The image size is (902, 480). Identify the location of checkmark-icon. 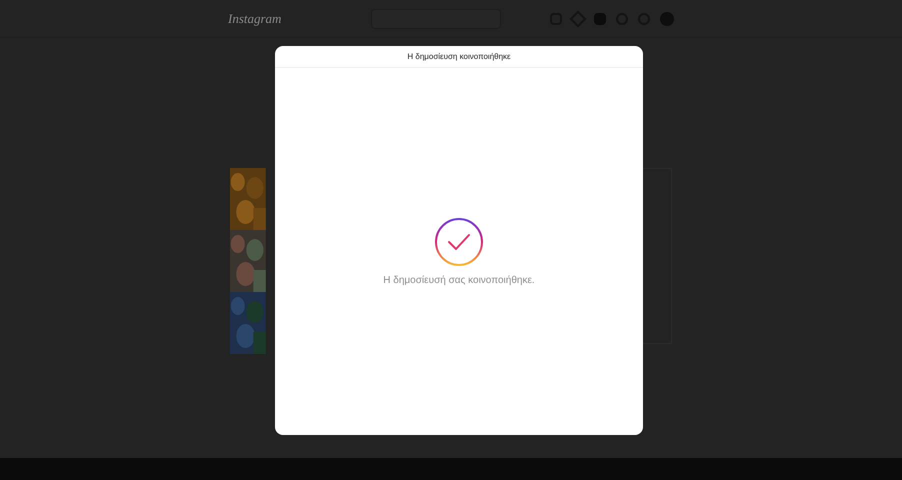
(459, 242).